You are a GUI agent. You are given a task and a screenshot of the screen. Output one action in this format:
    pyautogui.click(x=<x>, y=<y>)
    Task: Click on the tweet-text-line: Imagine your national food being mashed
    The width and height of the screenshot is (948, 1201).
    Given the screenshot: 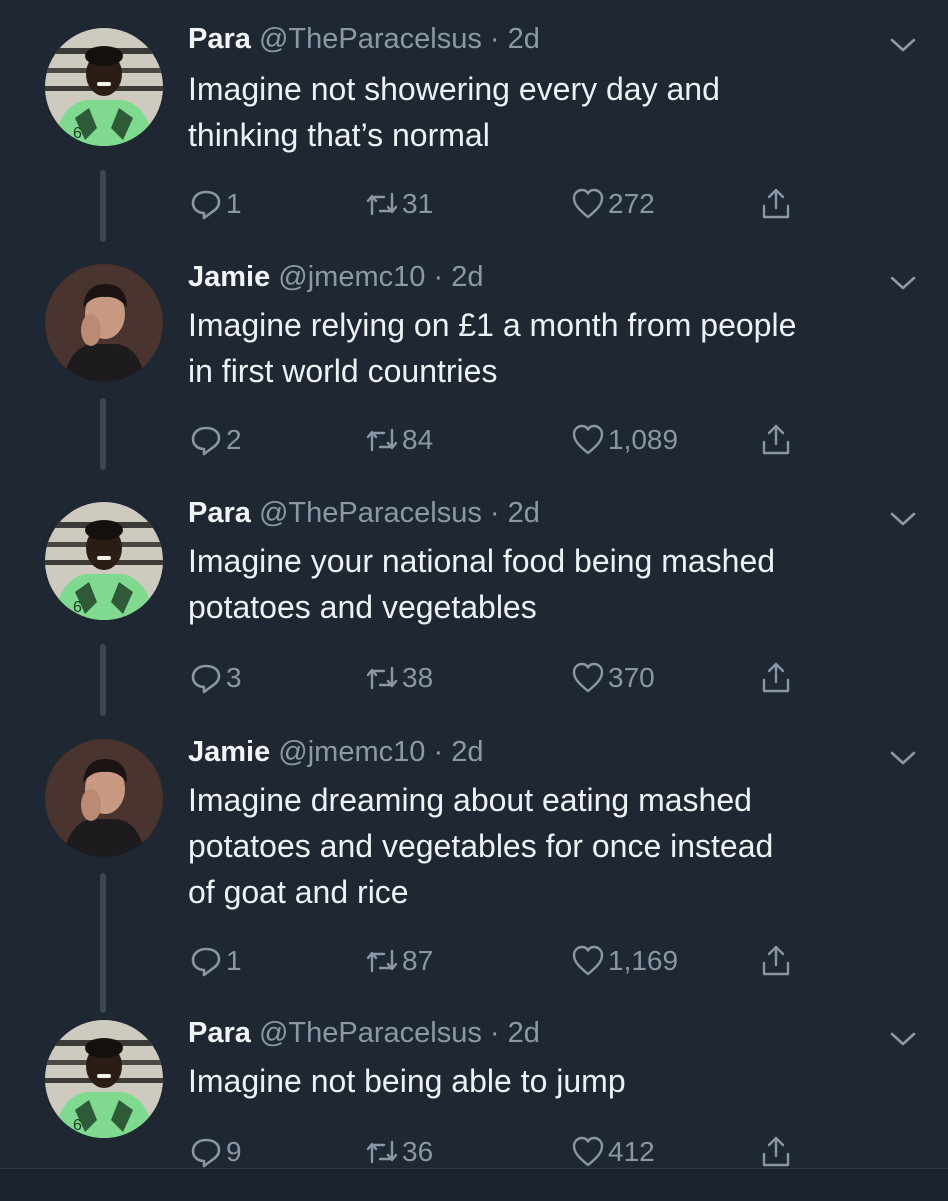 What is the action you would take?
    pyautogui.click(x=482, y=561)
    